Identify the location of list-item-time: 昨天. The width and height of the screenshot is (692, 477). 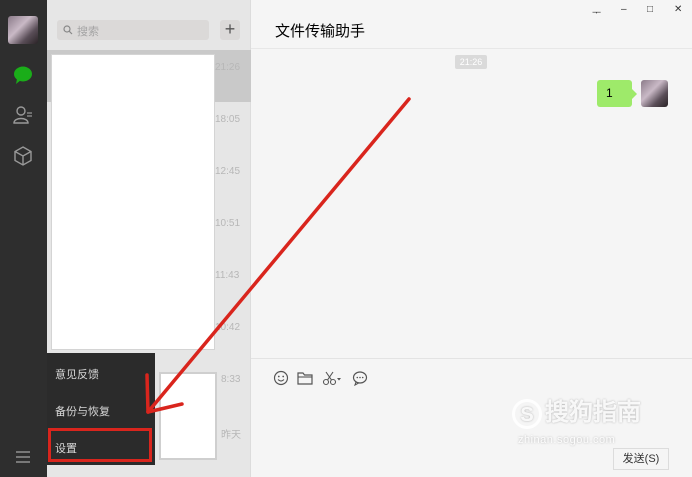
(231, 435).